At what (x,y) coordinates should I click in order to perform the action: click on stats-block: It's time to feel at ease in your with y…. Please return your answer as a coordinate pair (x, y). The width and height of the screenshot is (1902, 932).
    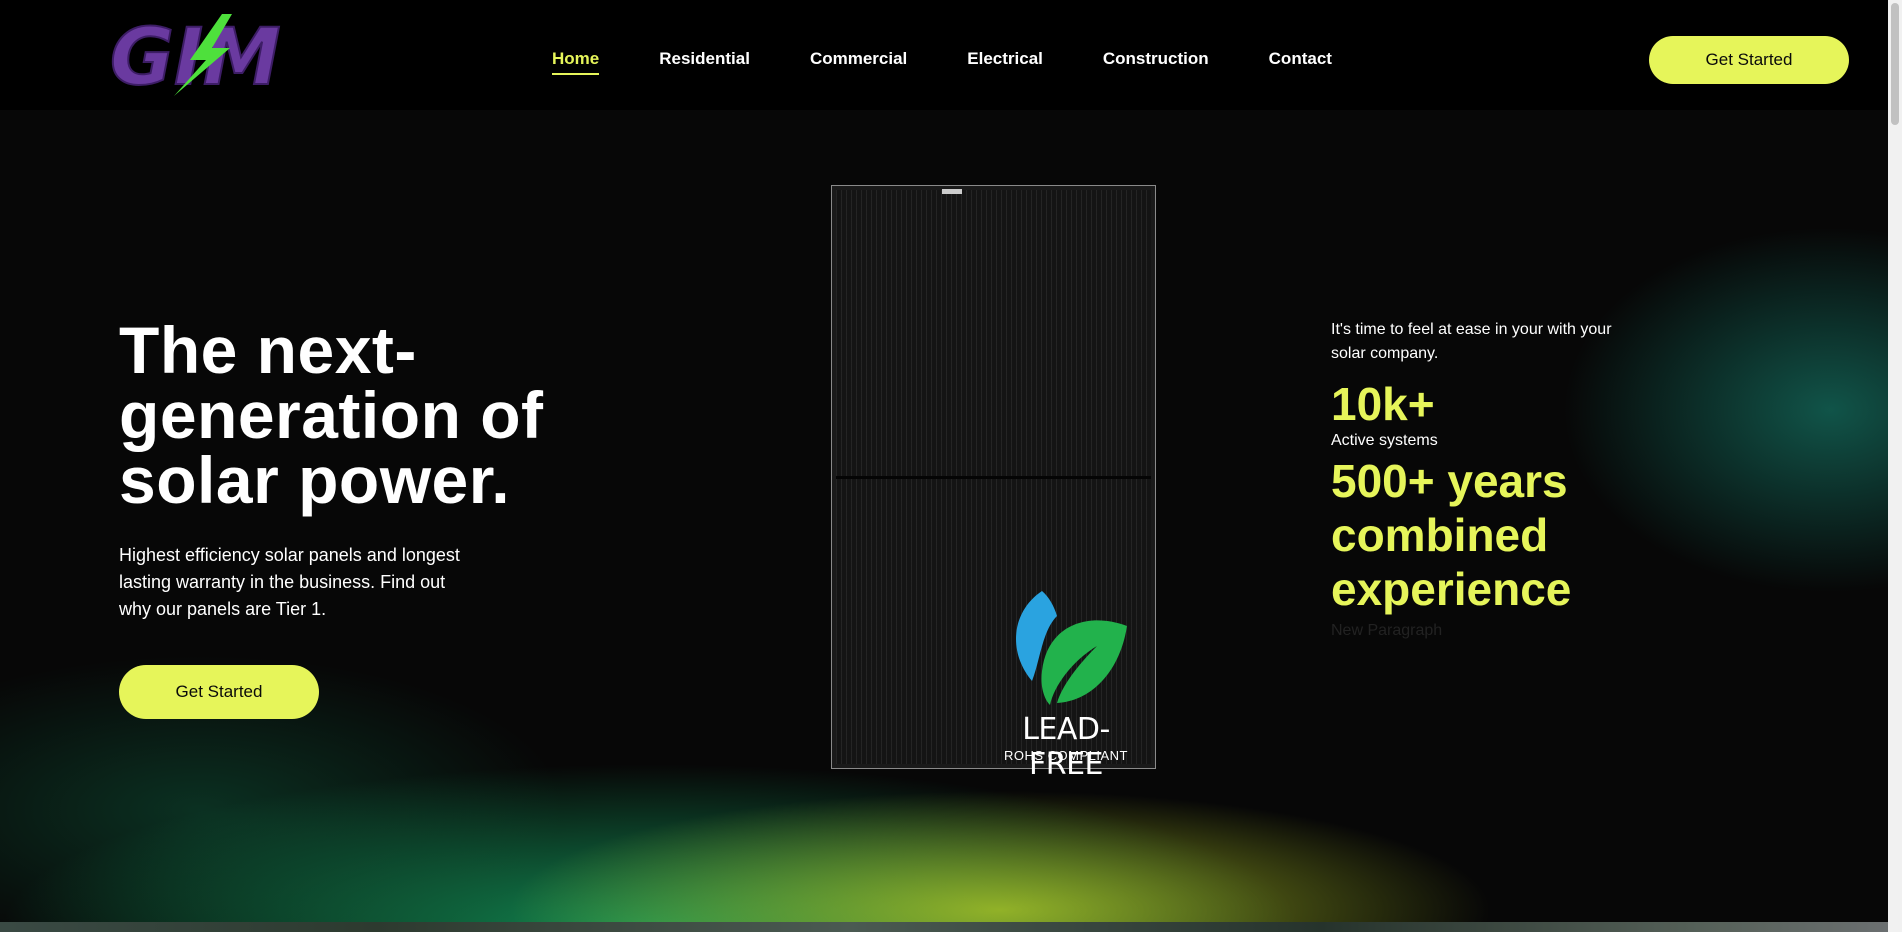
    Looking at the image, I should click on (1476, 479).